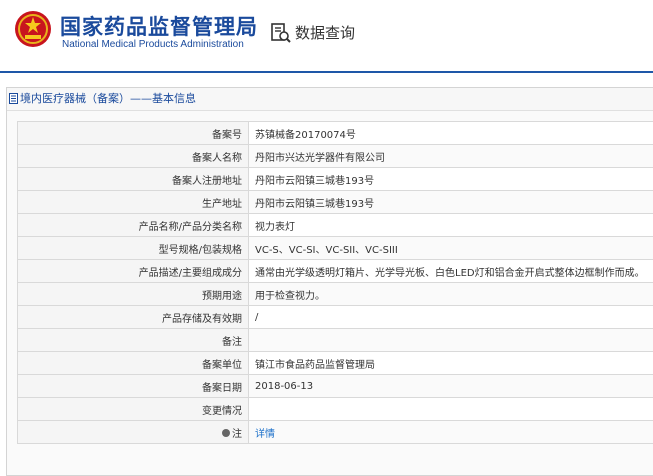 The width and height of the screenshot is (653, 476). I want to click on field-label: 备案日期, so click(133, 386).